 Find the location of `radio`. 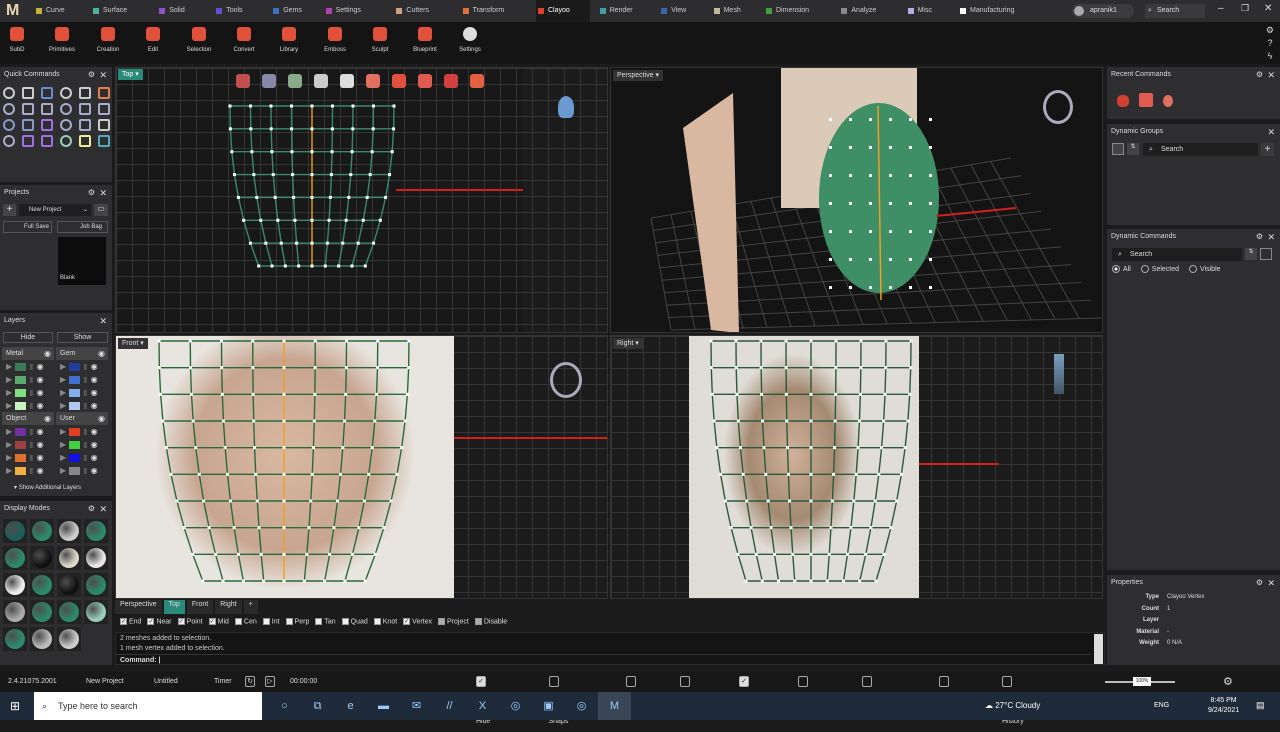

radio is located at coordinates (1193, 269).